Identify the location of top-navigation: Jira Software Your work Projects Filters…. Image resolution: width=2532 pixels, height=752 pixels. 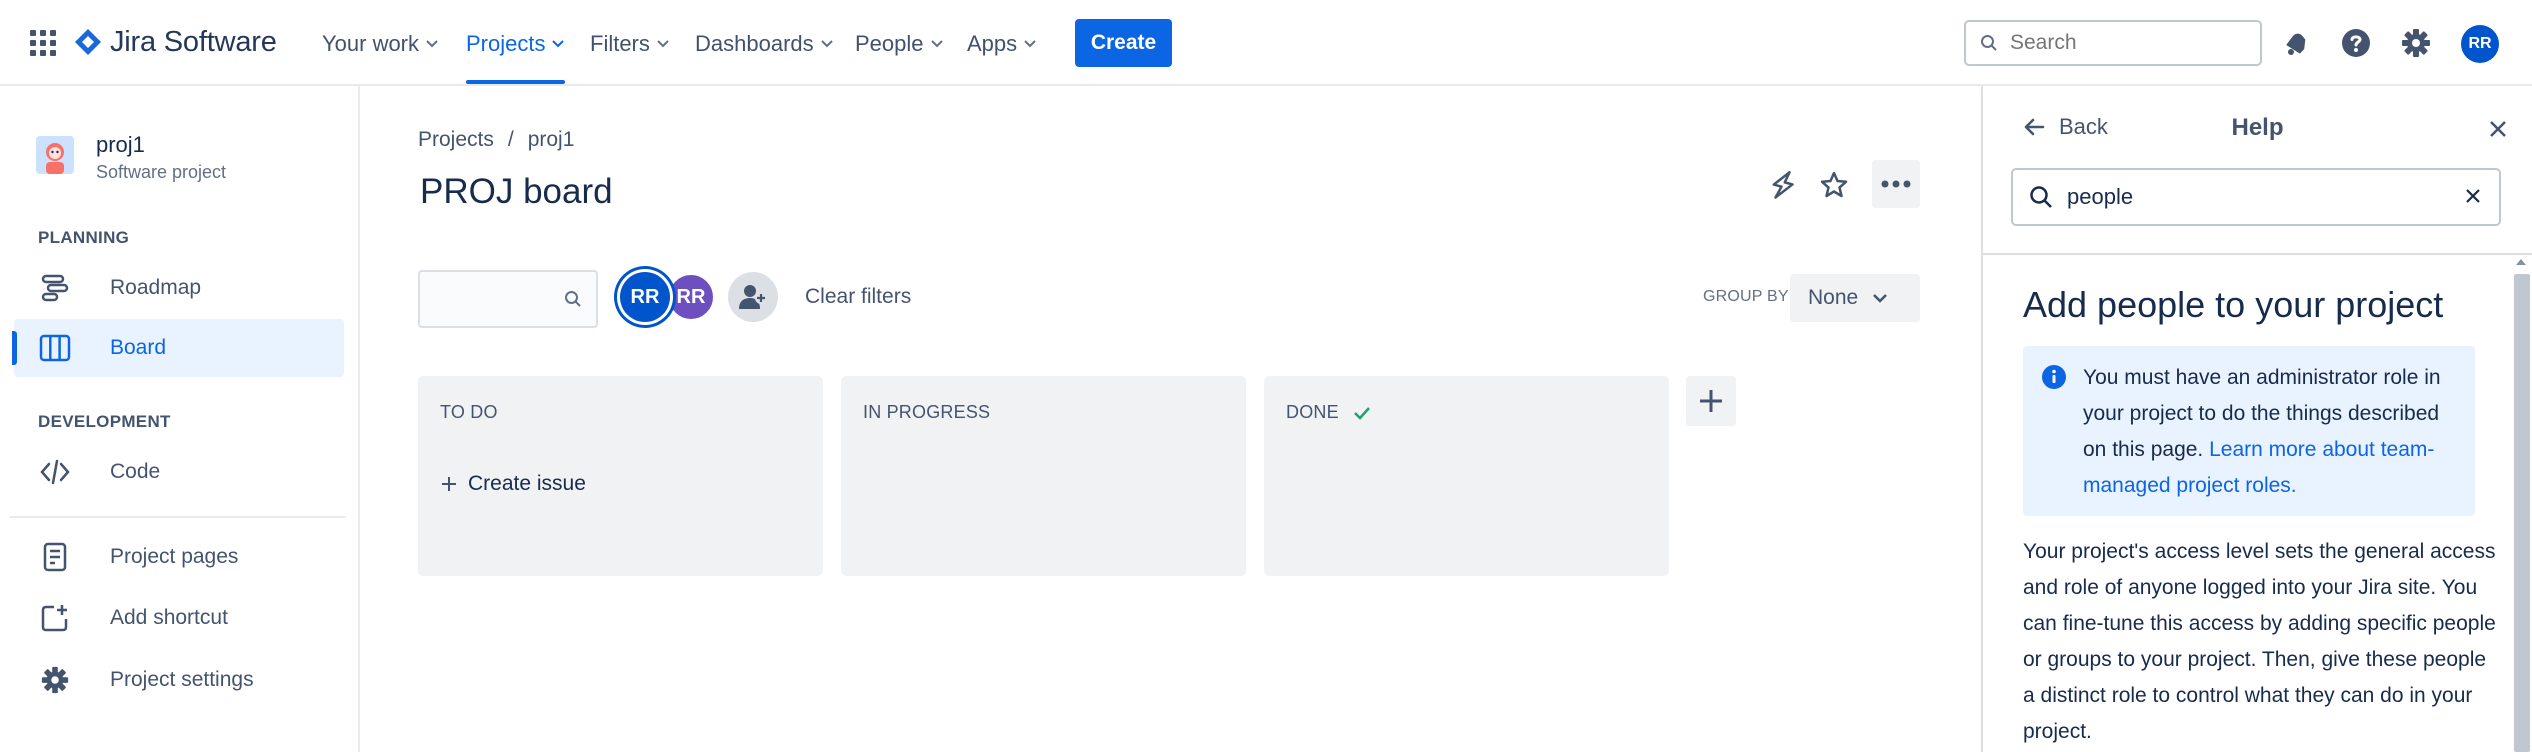
(1266, 43).